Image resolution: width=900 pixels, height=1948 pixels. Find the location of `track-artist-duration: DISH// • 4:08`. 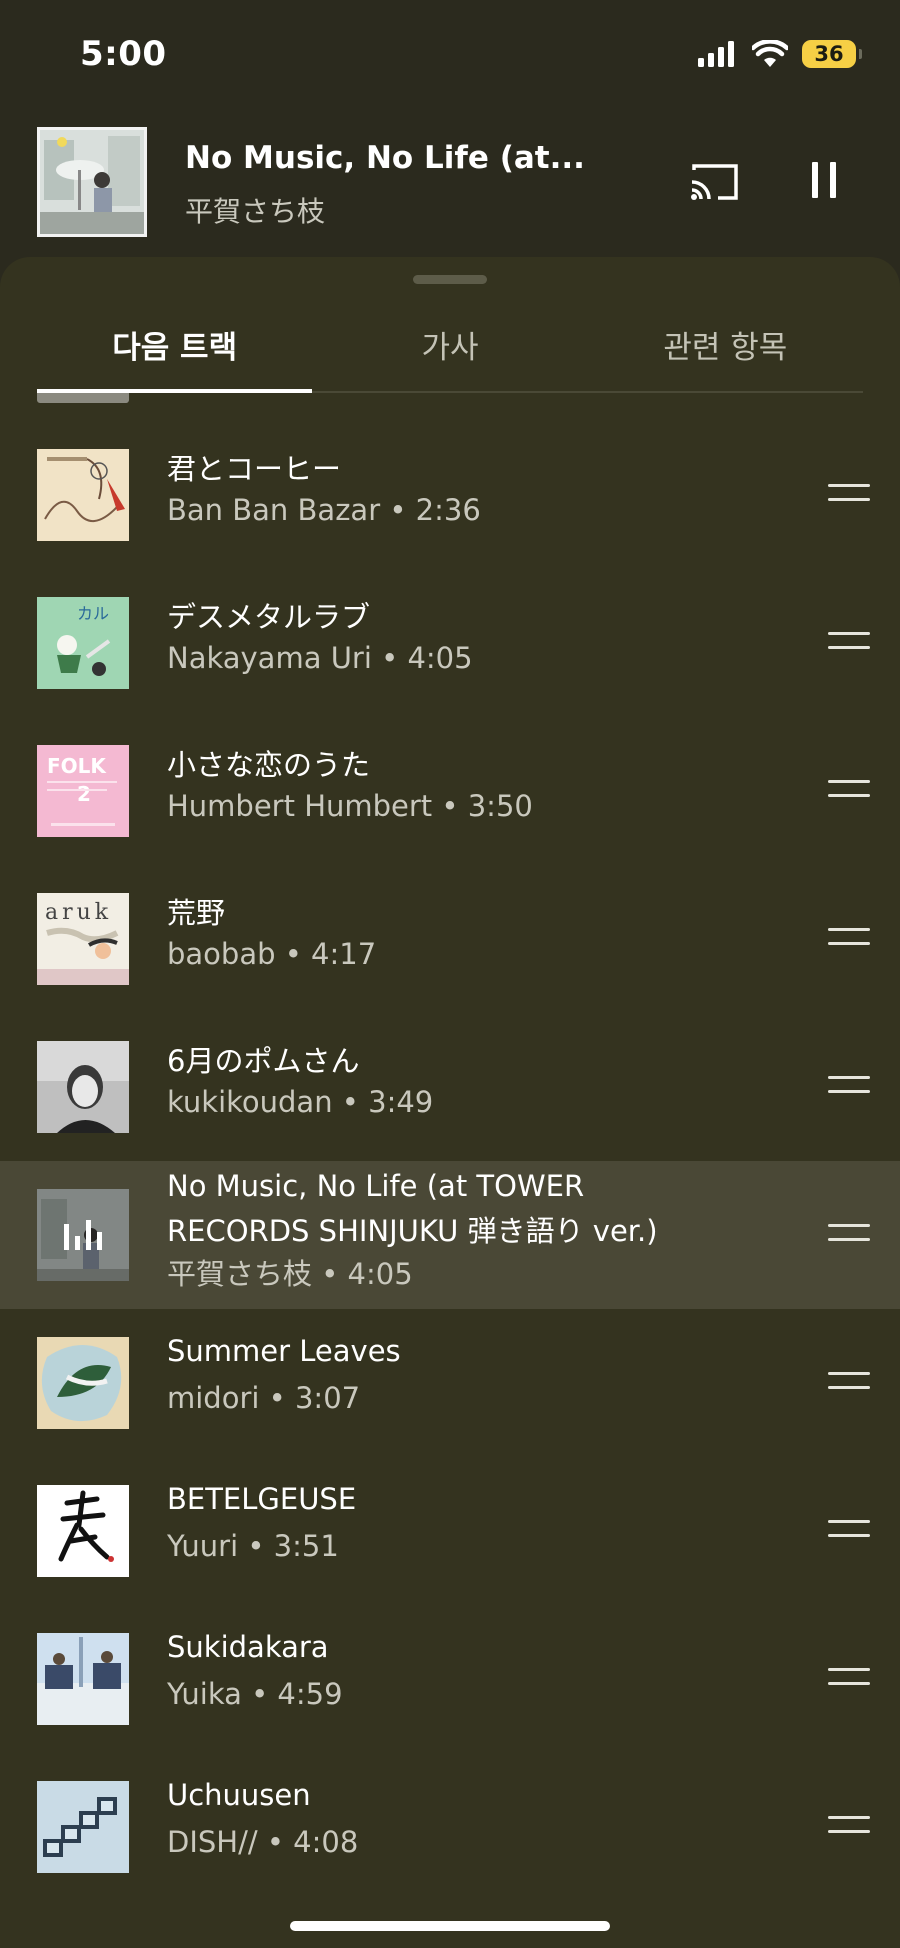

track-artist-duration: DISH// • 4:08 is located at coordinates (263, 1842).